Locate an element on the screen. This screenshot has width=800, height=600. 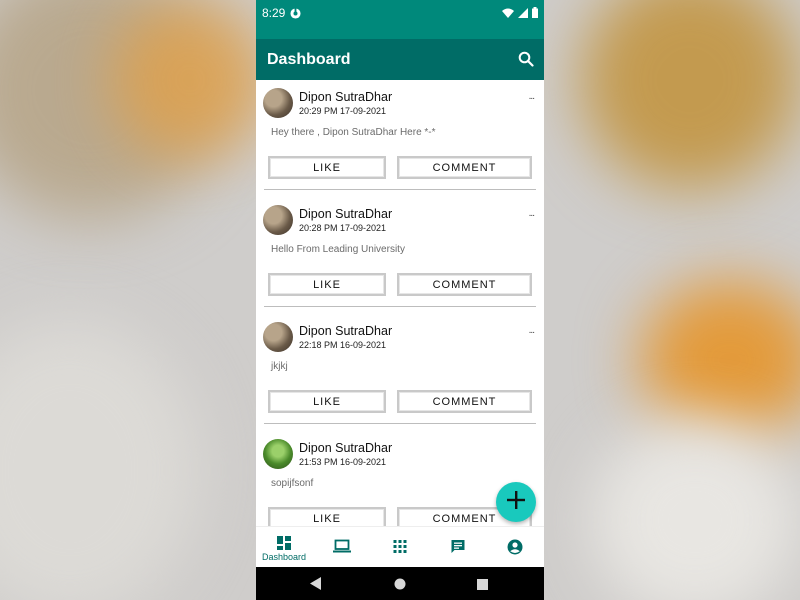
add-post-button is located at coordinates (516, 502).